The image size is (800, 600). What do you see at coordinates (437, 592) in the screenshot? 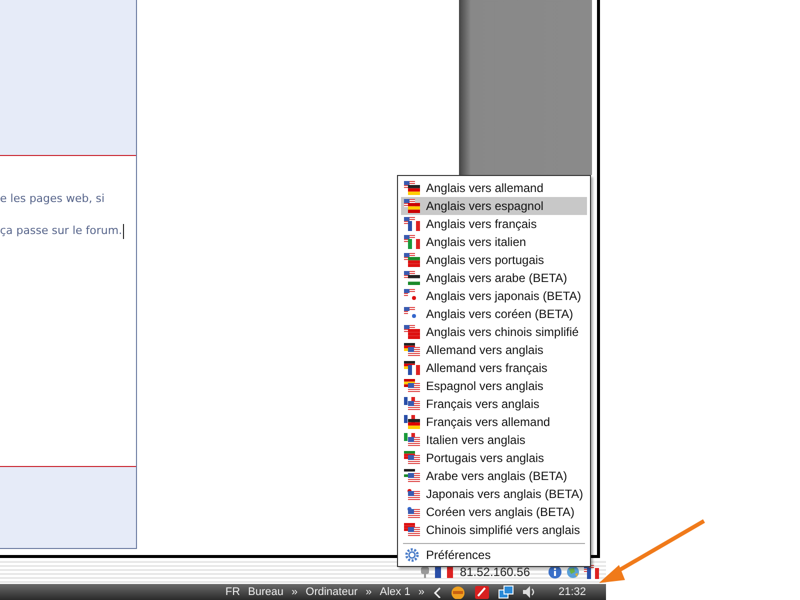
I see `chevron-icon` at bounding box center [437, 592].